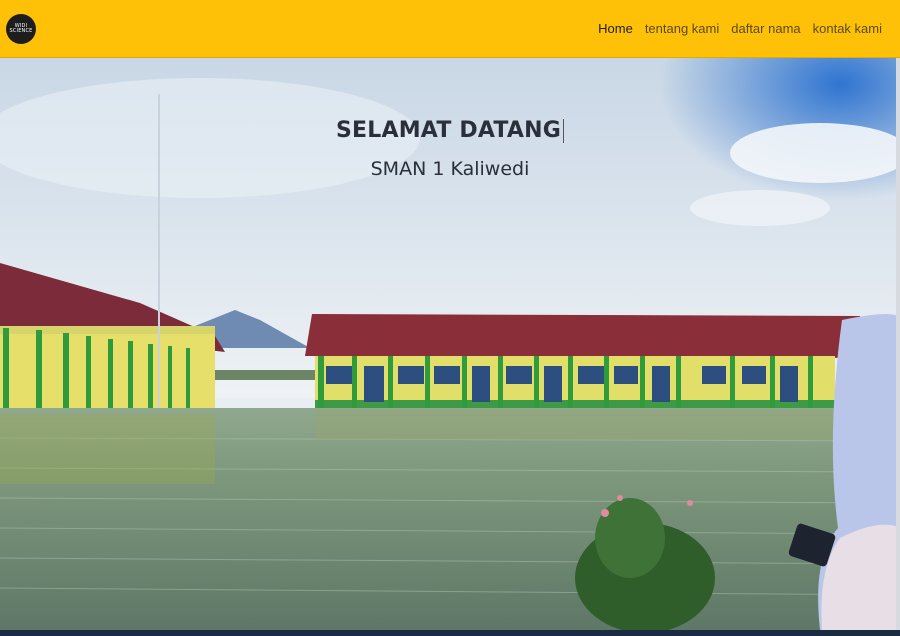  I want to click on hero-title: SELAMAT DATANG, so click(450, 130).